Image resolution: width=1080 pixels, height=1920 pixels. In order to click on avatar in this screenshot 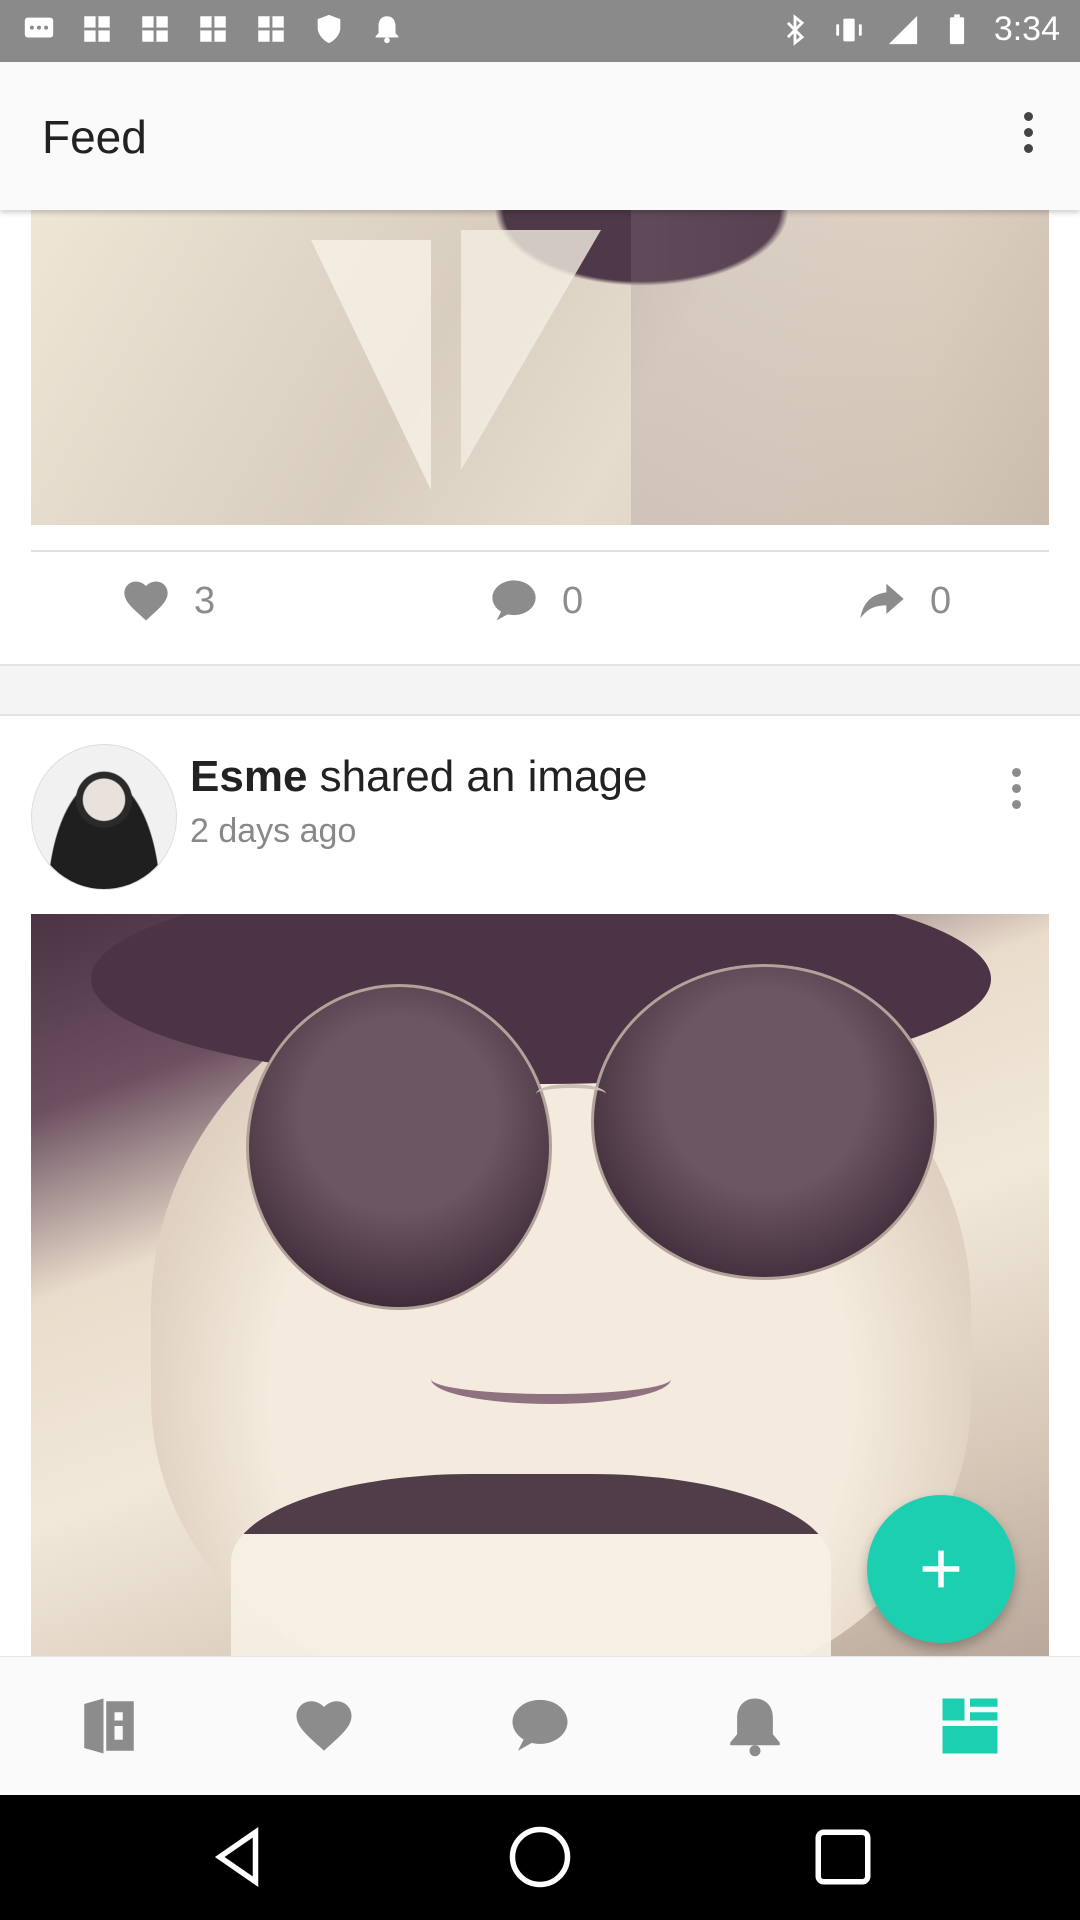, I will do `click(104, 817)`.